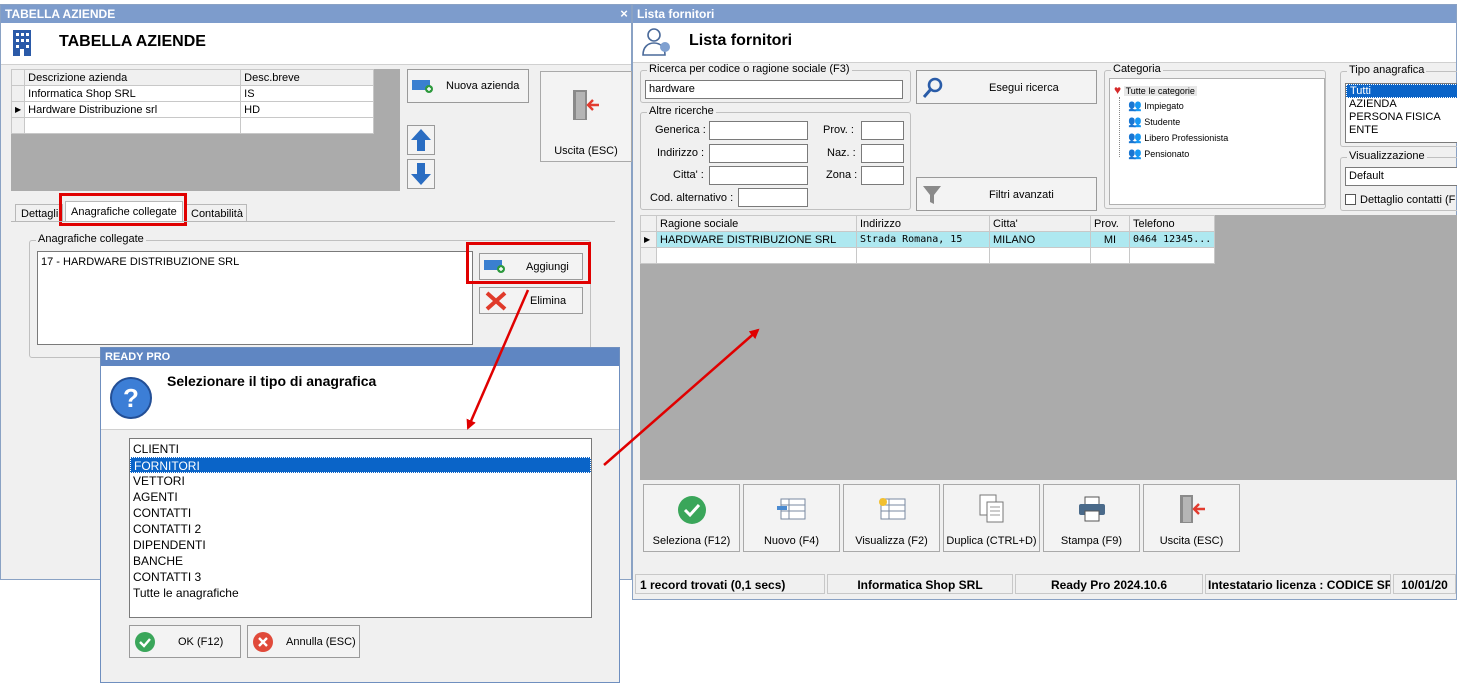 The height and width of the screenshot is (683, 1457). What do you see at coordinates (923, 223) in the screenshot?
I see `column-header: Indirizzo` at bounding box center [923, 223].